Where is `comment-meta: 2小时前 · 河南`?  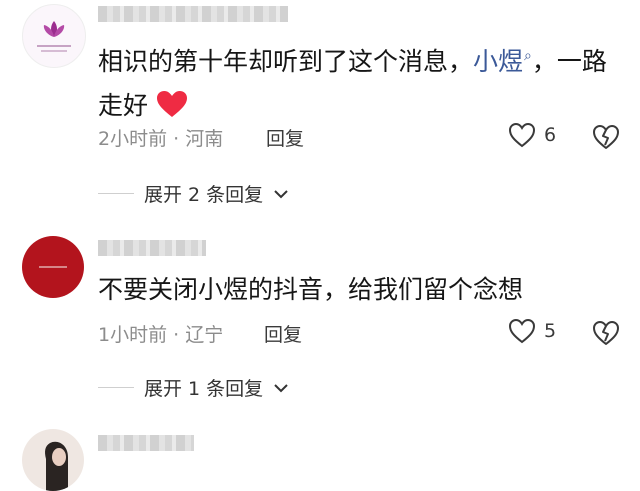 comment-meta: 2小时前 · 河南 is located at coordinates (160, 137).